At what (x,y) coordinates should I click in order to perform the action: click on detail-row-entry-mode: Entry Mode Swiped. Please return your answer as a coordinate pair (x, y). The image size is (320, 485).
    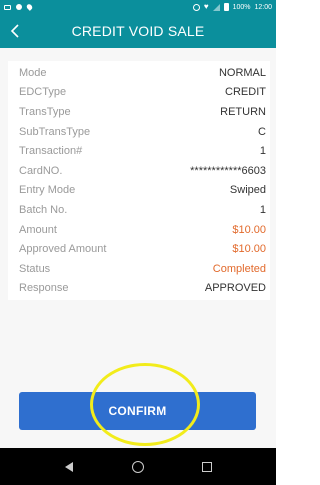
    Looking at the image, I should click on (139, 191).